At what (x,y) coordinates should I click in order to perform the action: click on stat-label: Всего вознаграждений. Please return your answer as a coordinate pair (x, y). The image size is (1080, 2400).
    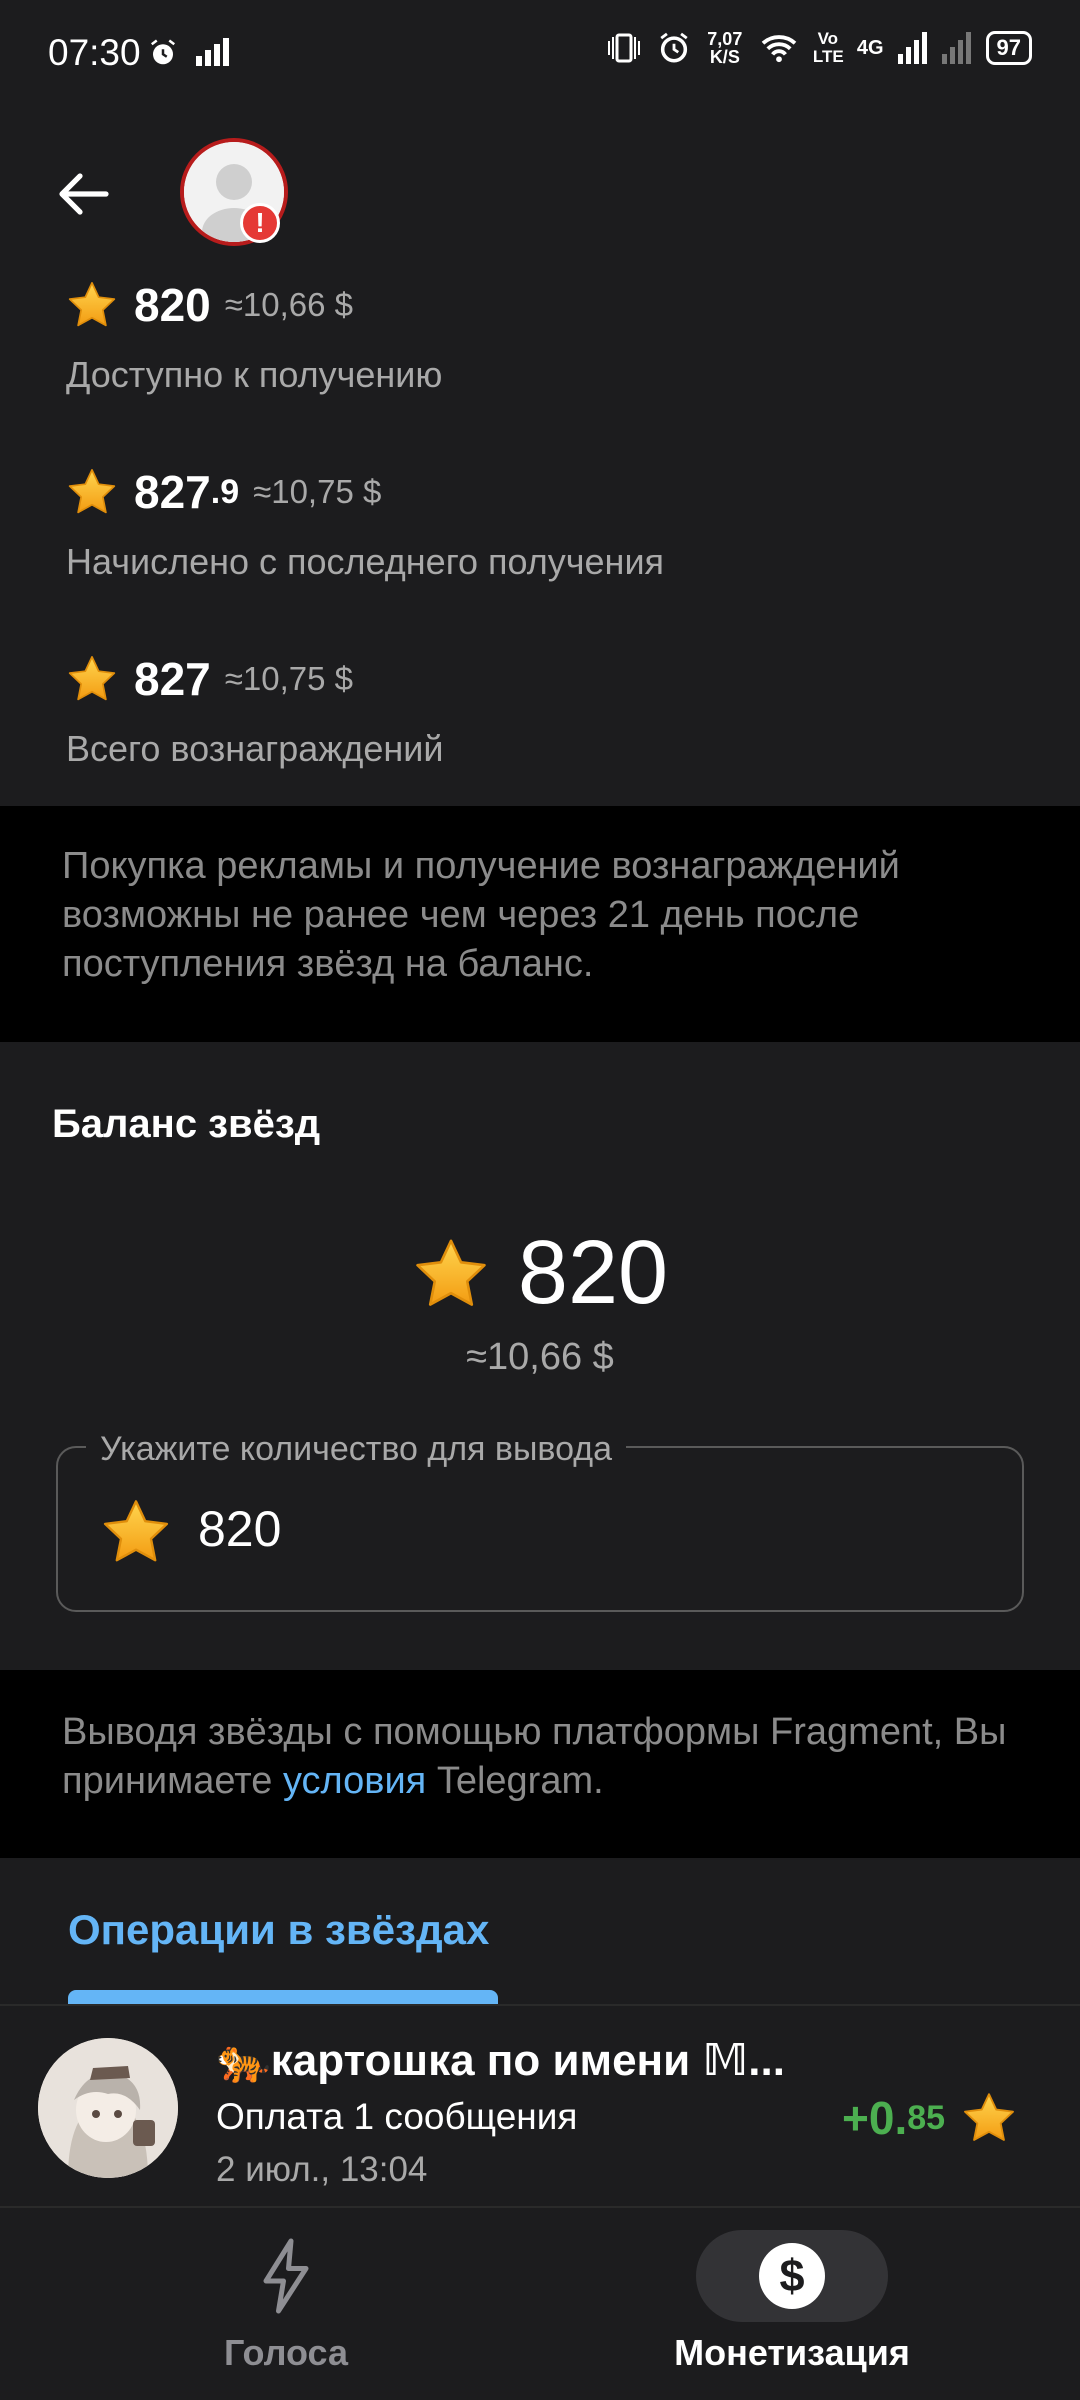
    Looking at the image, I should click on (255, 748).